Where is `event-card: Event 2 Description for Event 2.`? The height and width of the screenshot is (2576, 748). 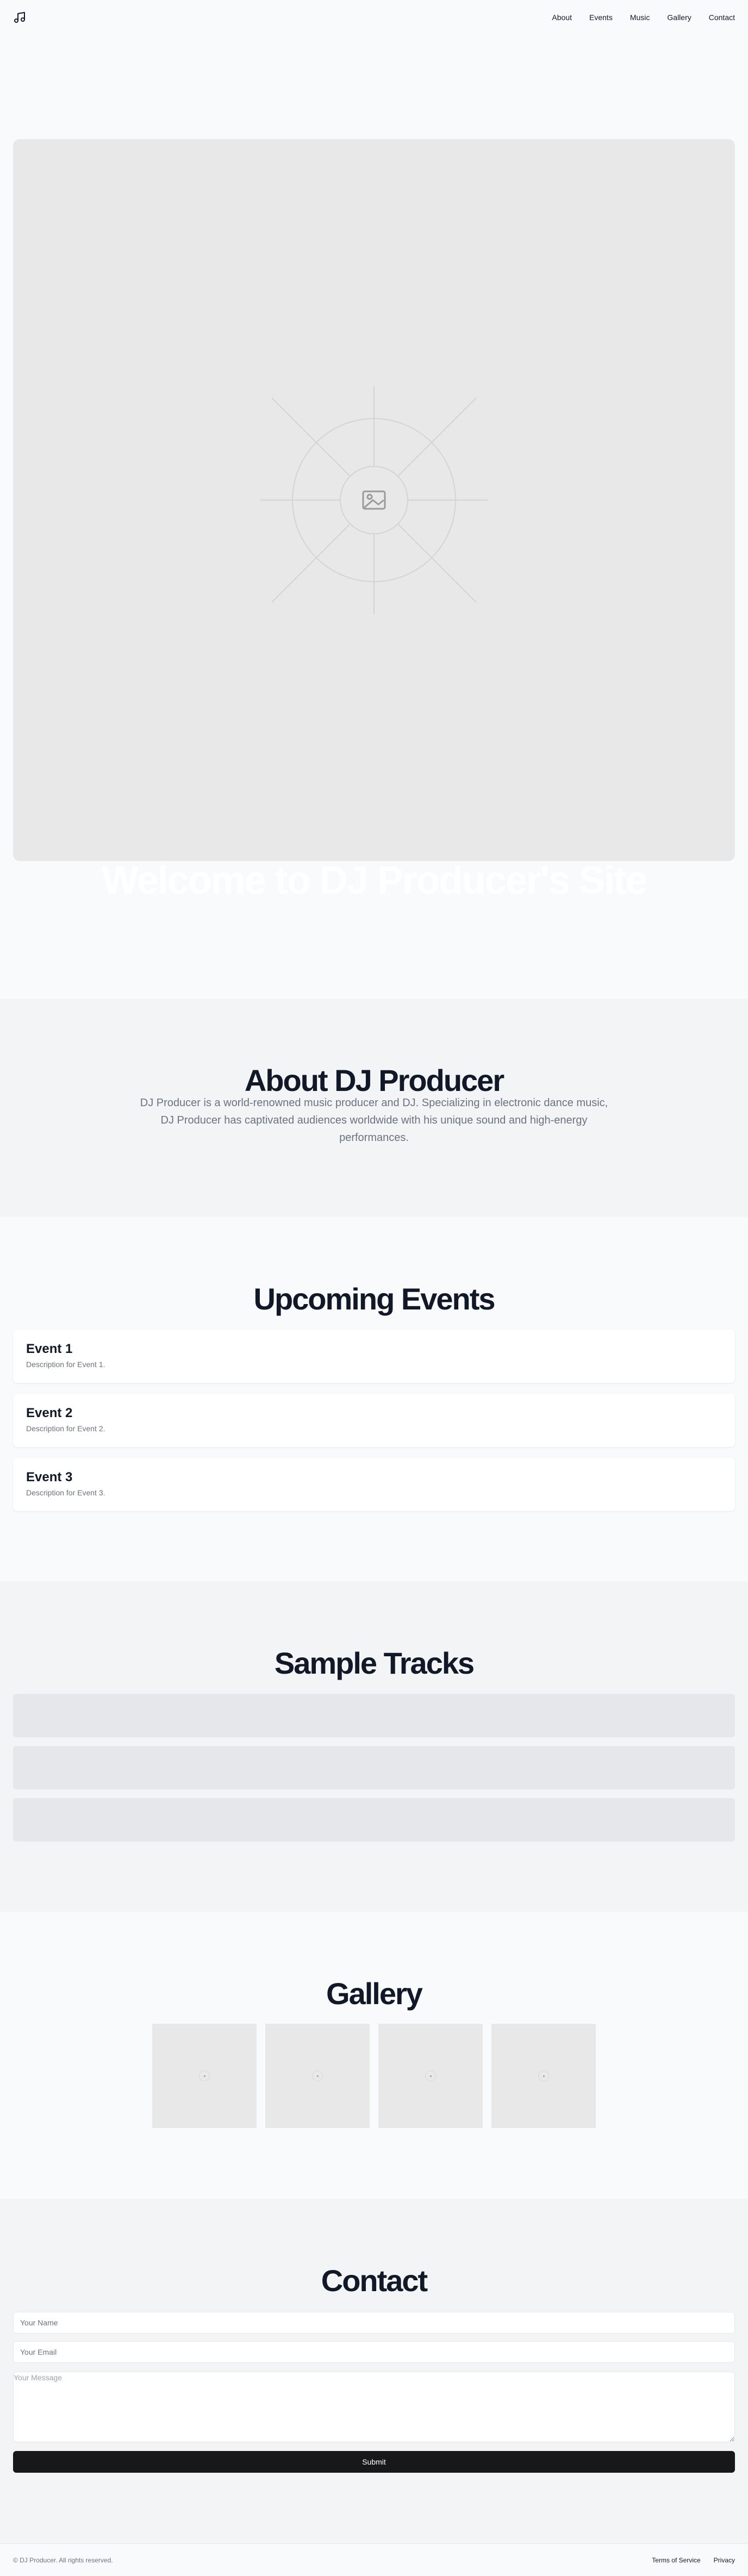 event-card: Event 2 Description for Event 2. is located at coordinates (374, 1421).